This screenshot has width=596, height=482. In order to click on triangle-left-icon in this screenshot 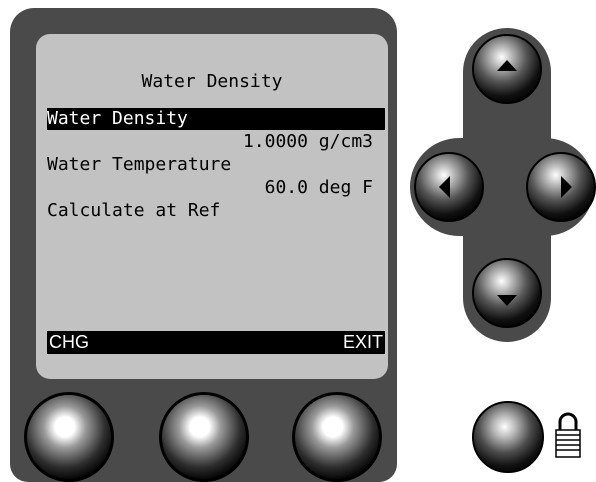, I will do `click(444, 187)`.